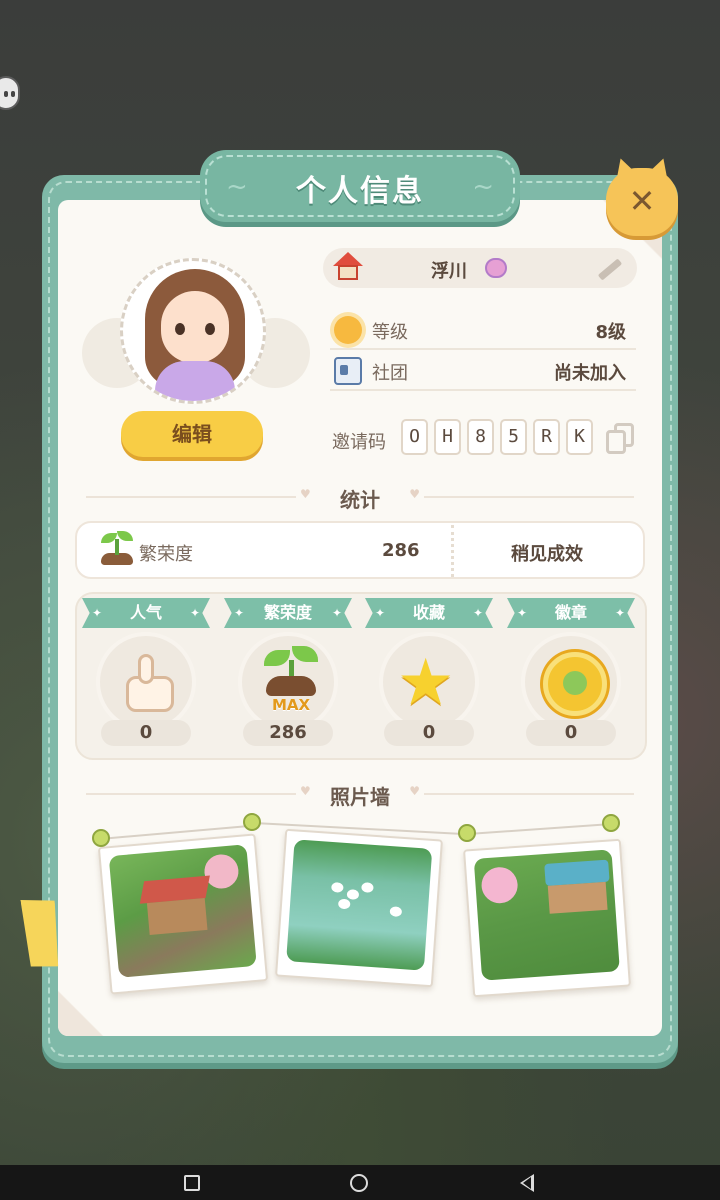  Describe the element at coordinates (360, 186) in the screenshot. I see `title-banner: ~ 个人信息 ~` at that location.